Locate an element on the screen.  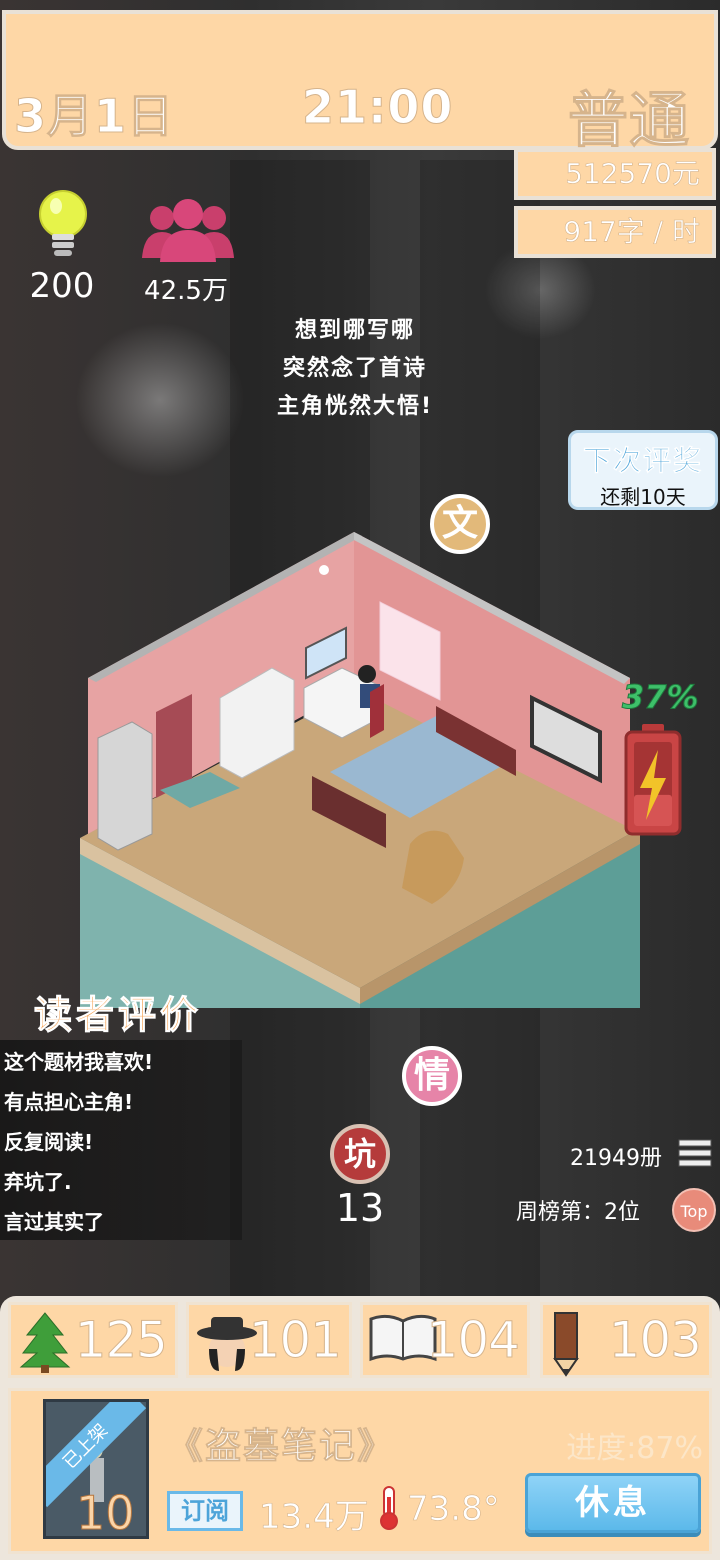
story-line: 突然念了首诗 is located at coordinates (354, 368).